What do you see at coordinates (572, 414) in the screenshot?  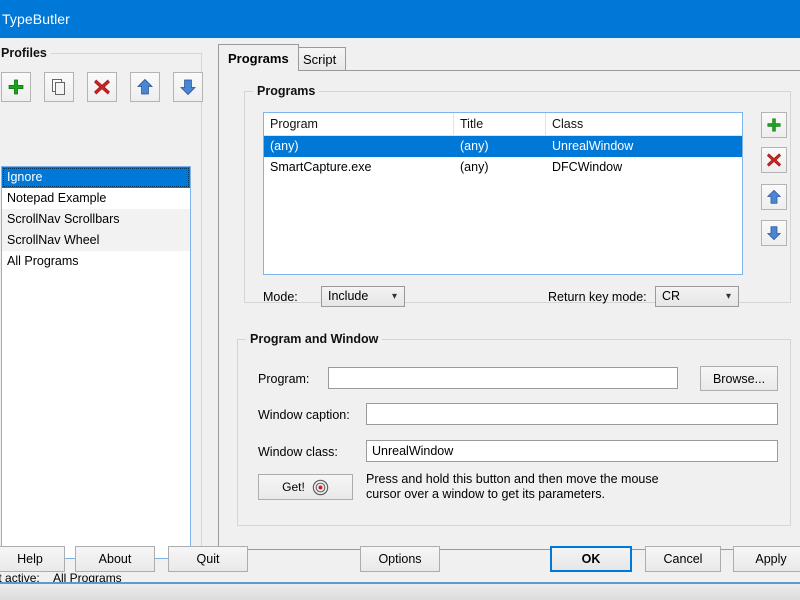 I see `window-caption-input` at bounding box center [572, 414].